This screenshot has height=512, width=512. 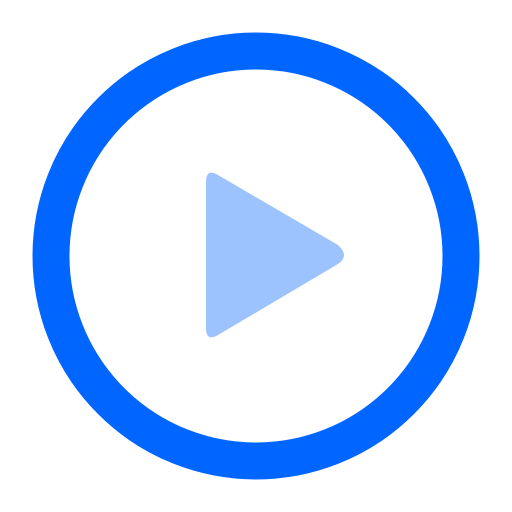 I want to click on play-triangle-icon, so click(x=275, y=255).